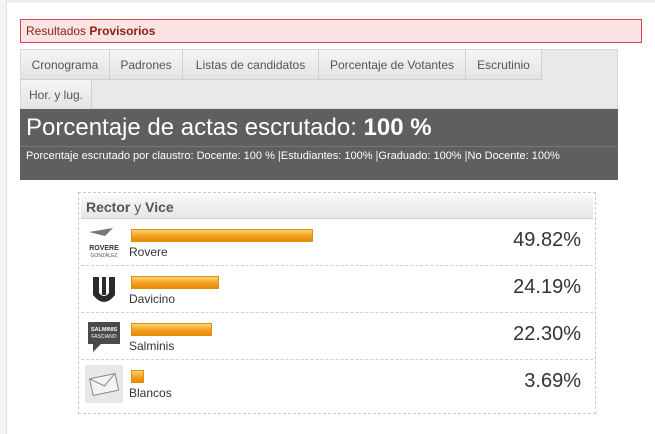  I want to click on logo-text-2: FASCIANO, so click(103, 337).